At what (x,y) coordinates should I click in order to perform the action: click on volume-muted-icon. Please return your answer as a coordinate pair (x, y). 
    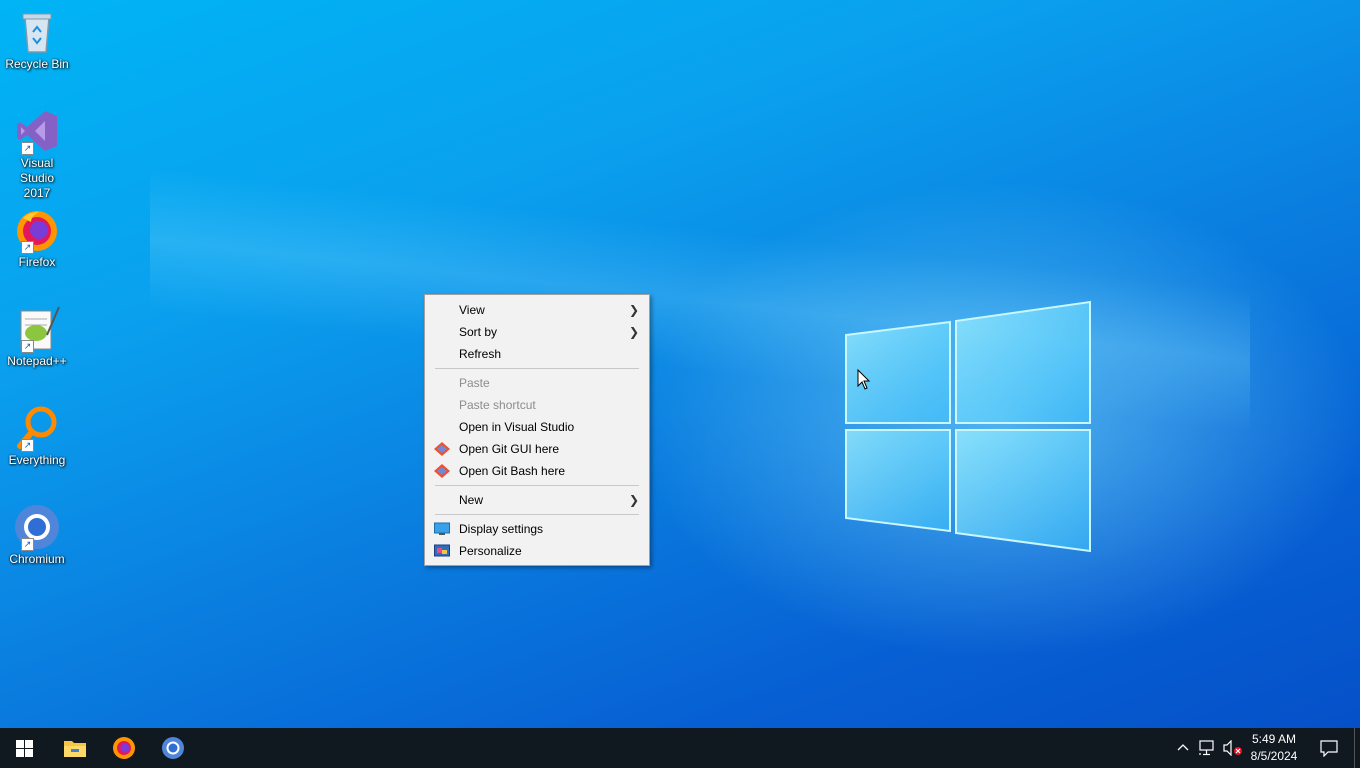
    Looking at the image, I should click on (1232, 748).